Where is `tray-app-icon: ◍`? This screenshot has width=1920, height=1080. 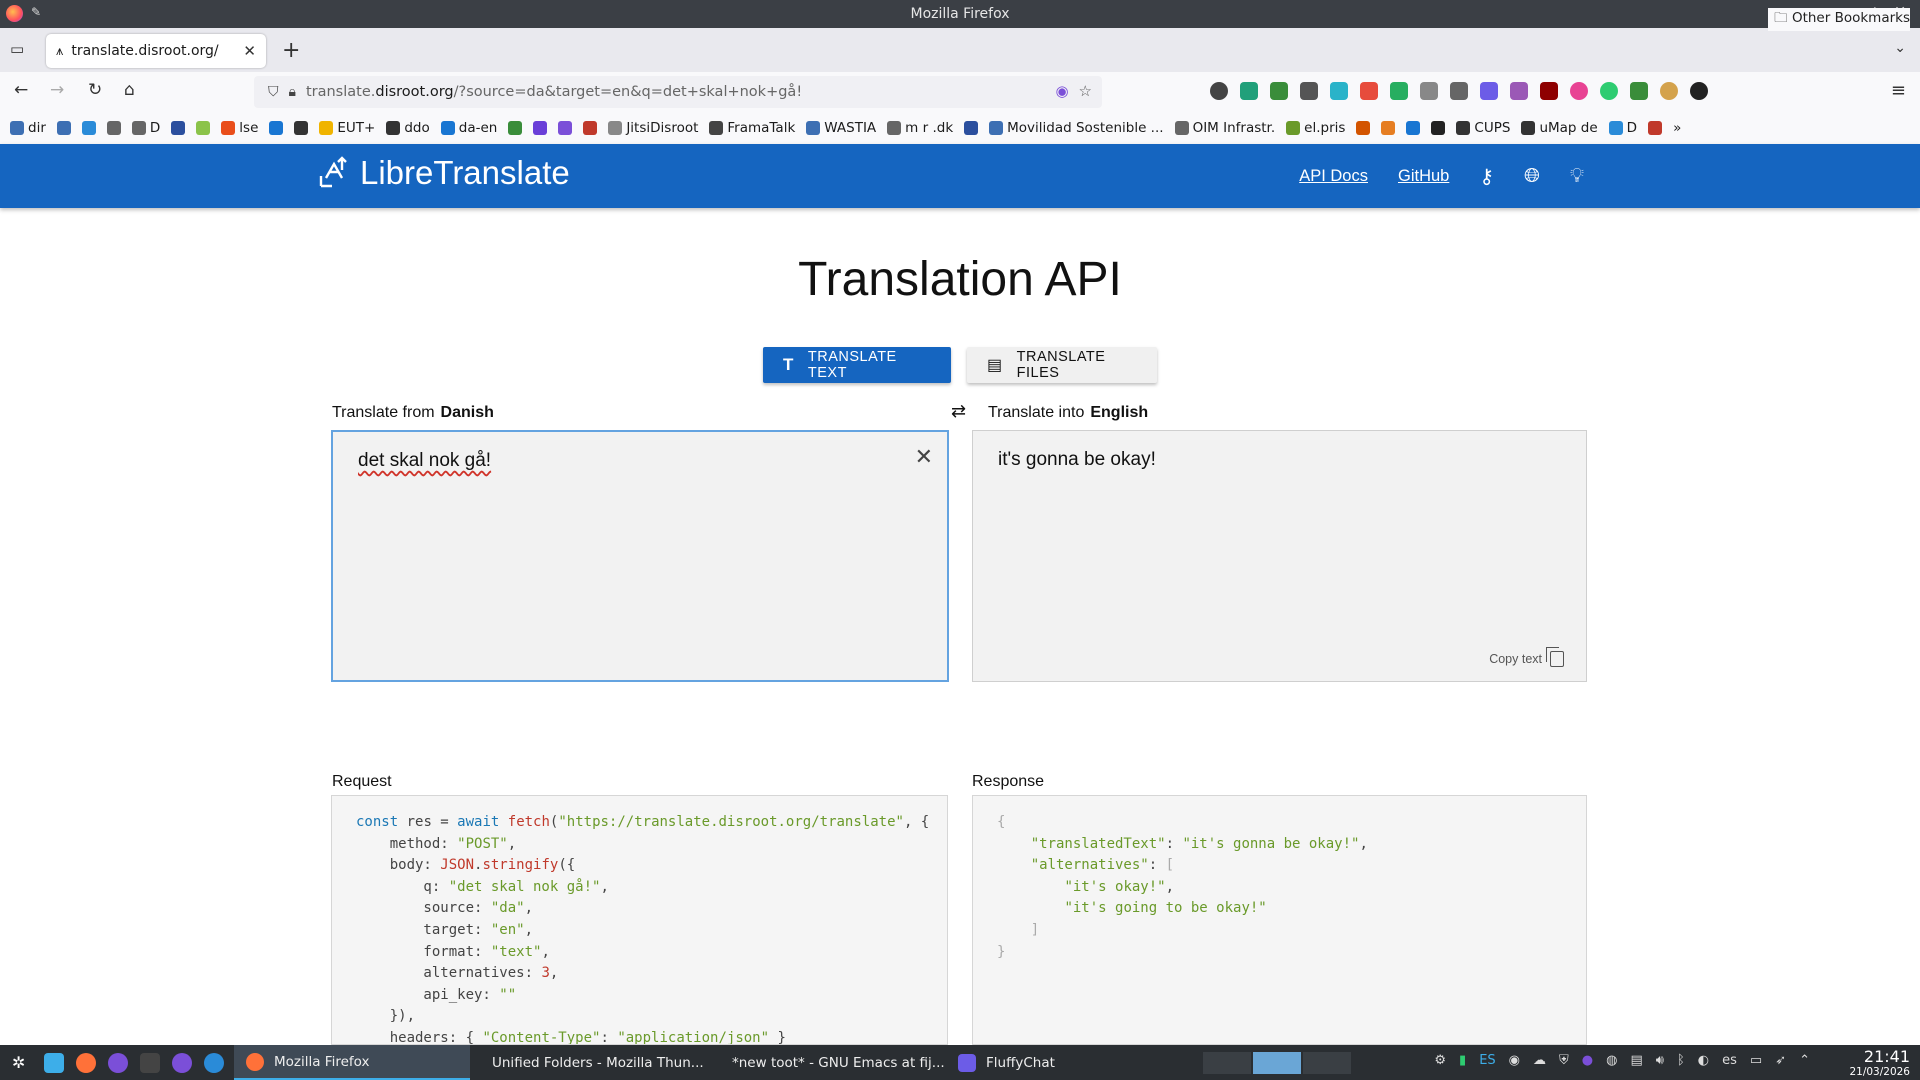 tray-app-icon: ◍ is located at coordinates (1611, 1060).